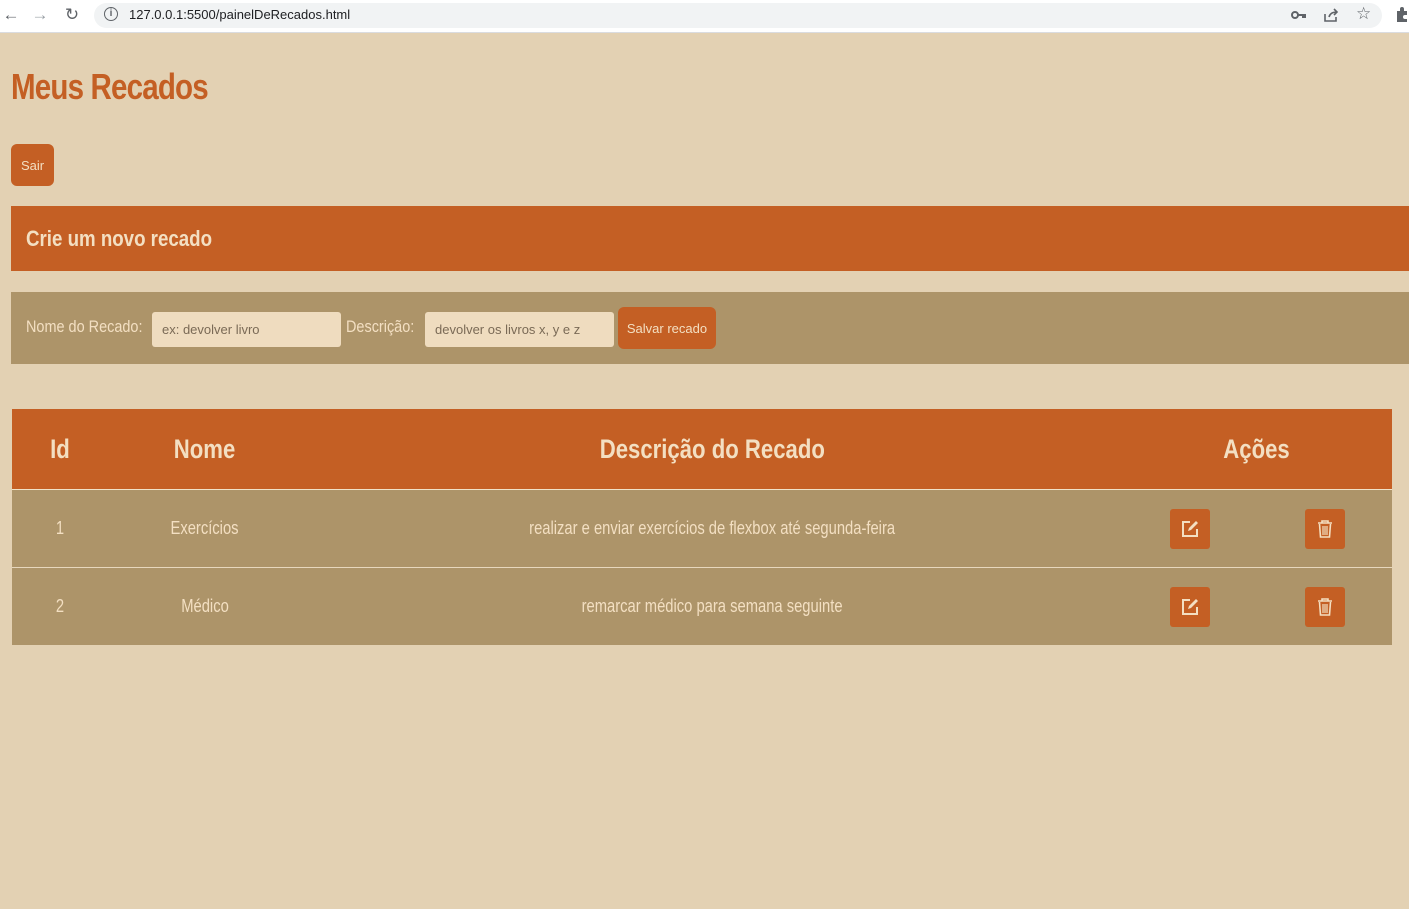  What do you see at coordinates (11, 15) in the screenshot?
I see `back-arrow-icon: ←` at bounding box center [11, 15].